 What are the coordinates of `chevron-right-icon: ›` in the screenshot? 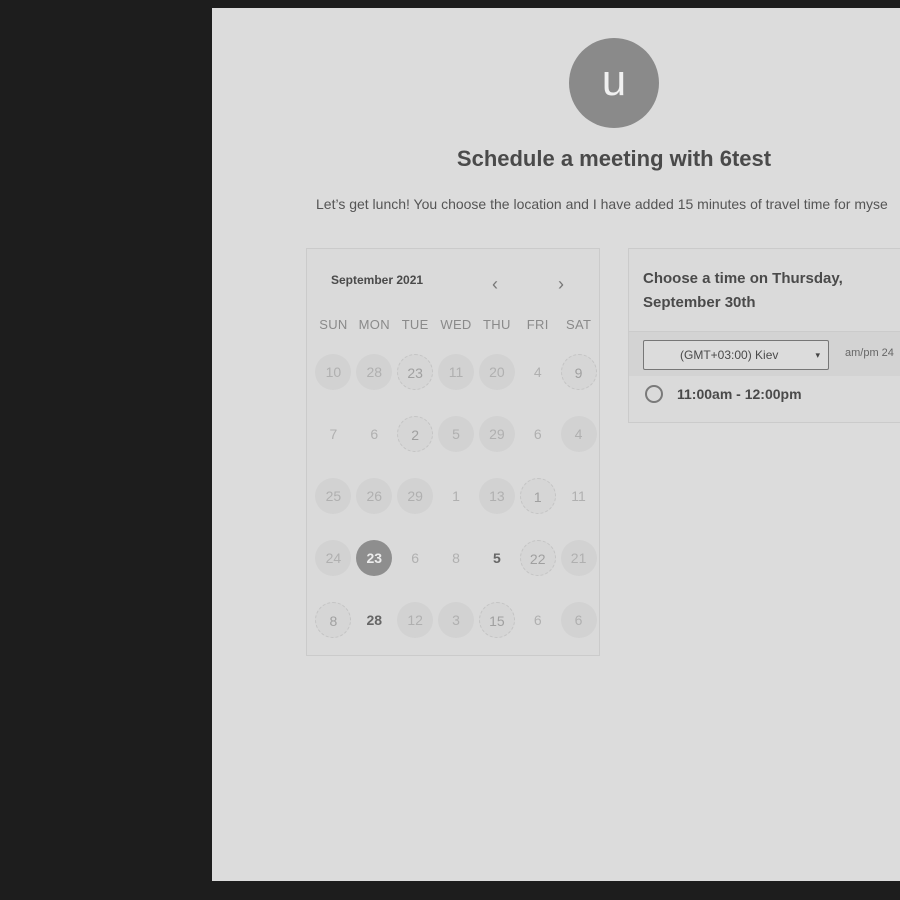 It's located at (561, 284).